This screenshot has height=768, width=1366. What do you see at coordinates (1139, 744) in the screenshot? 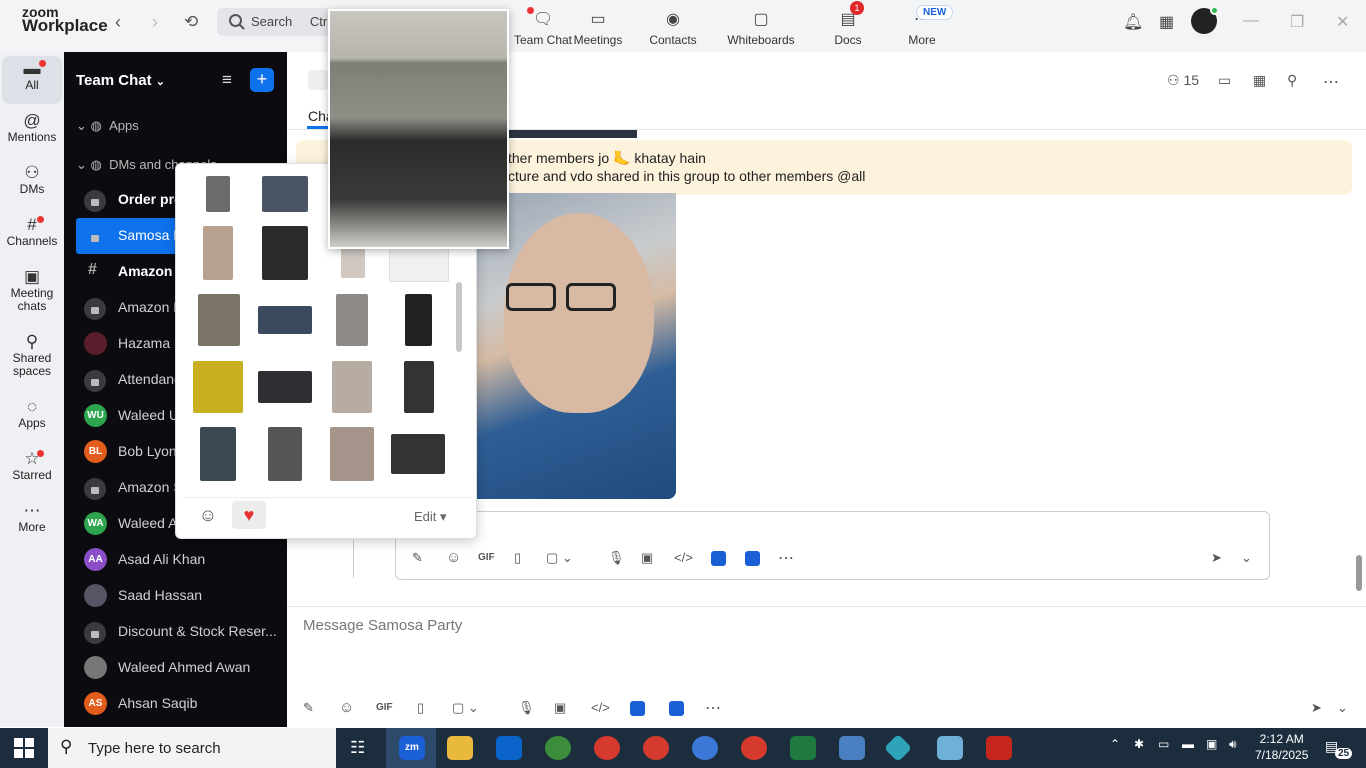
I see `tray-app-icon: ✱` at bounding box center [1139, 744].